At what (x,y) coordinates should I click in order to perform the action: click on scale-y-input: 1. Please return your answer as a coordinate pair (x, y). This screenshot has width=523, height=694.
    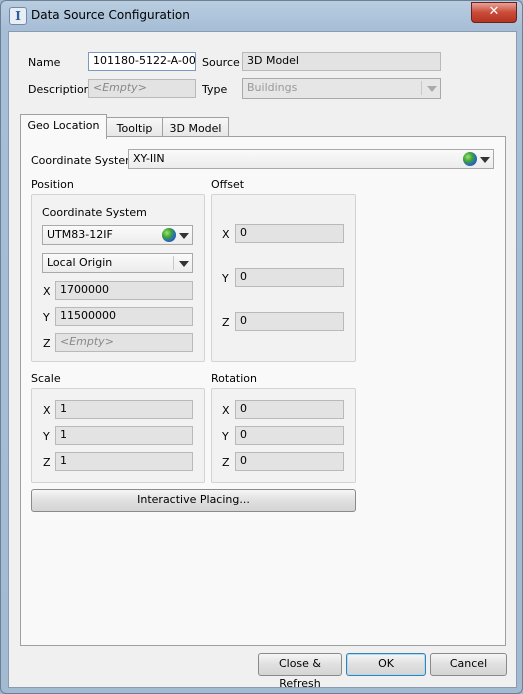
    Looking at the image, I should click on (124, 435).